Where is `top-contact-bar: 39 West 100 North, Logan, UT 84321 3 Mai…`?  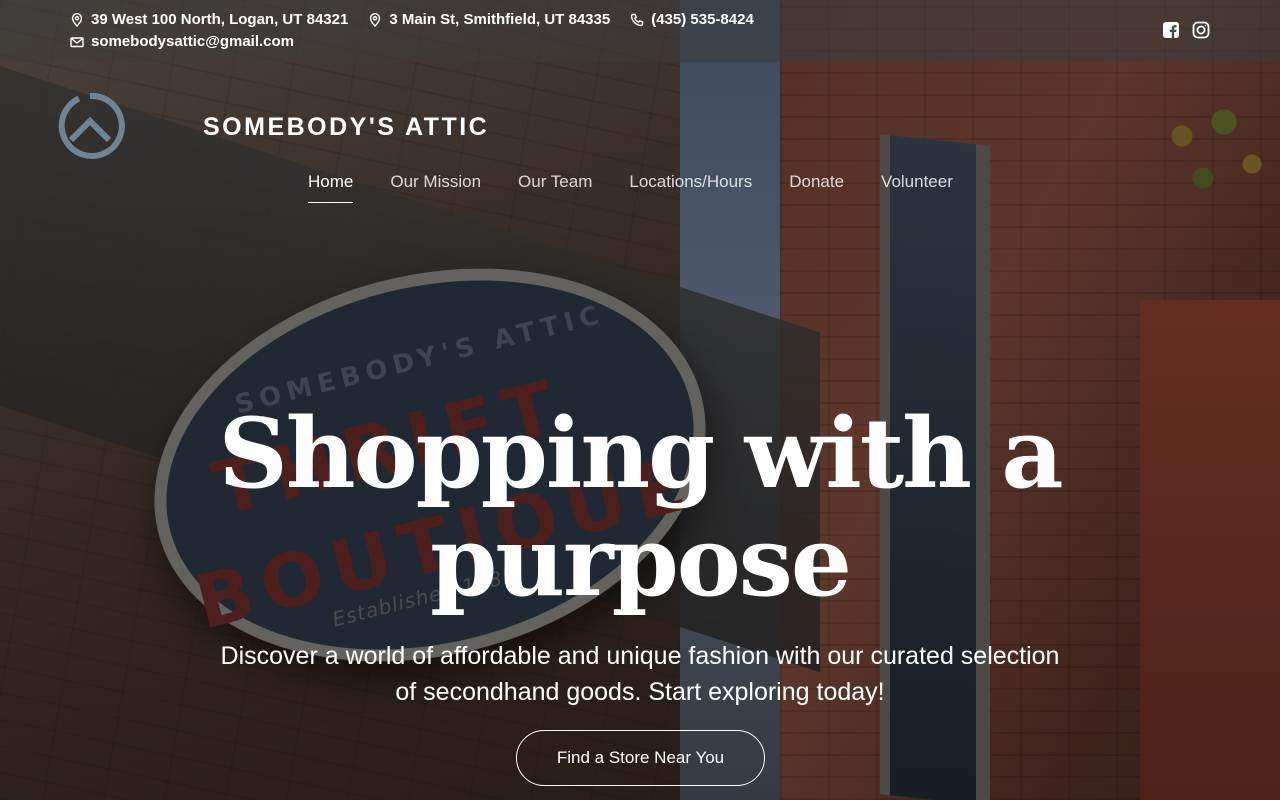 top-contact-bar: 39 West 100 North, Logan, UT 84321 3 Mai… is located at coordinates (640, 31).